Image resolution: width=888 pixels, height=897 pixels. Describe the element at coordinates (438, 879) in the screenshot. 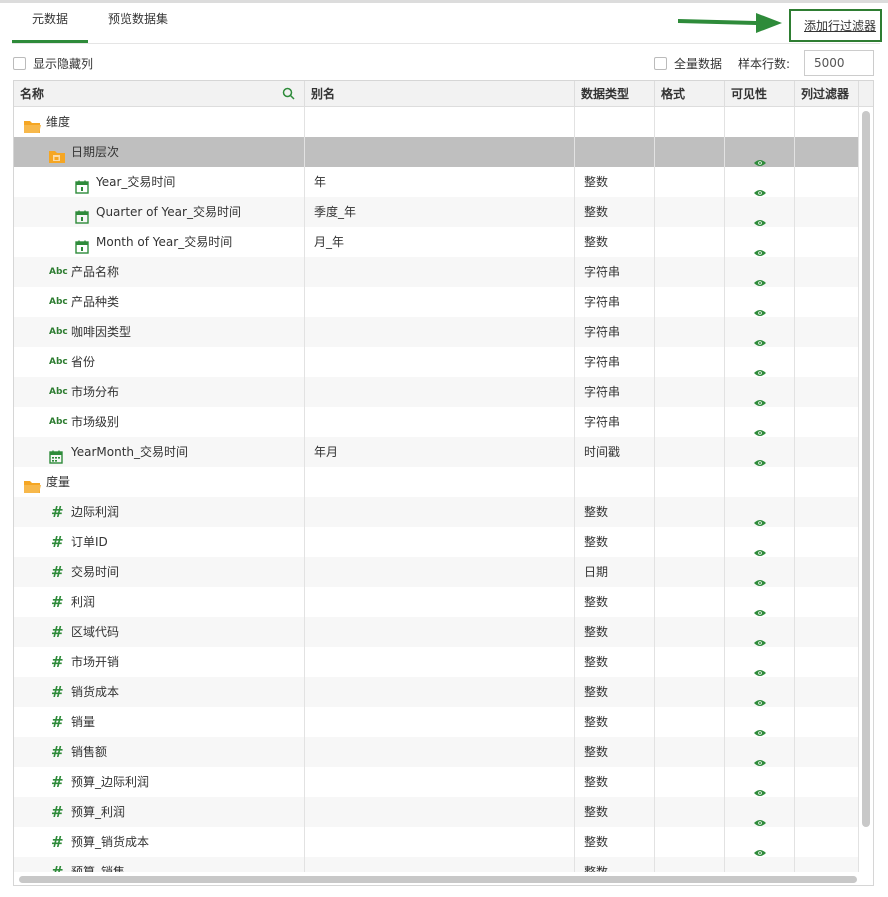

I see `horizontal-scrollbar` at that location.